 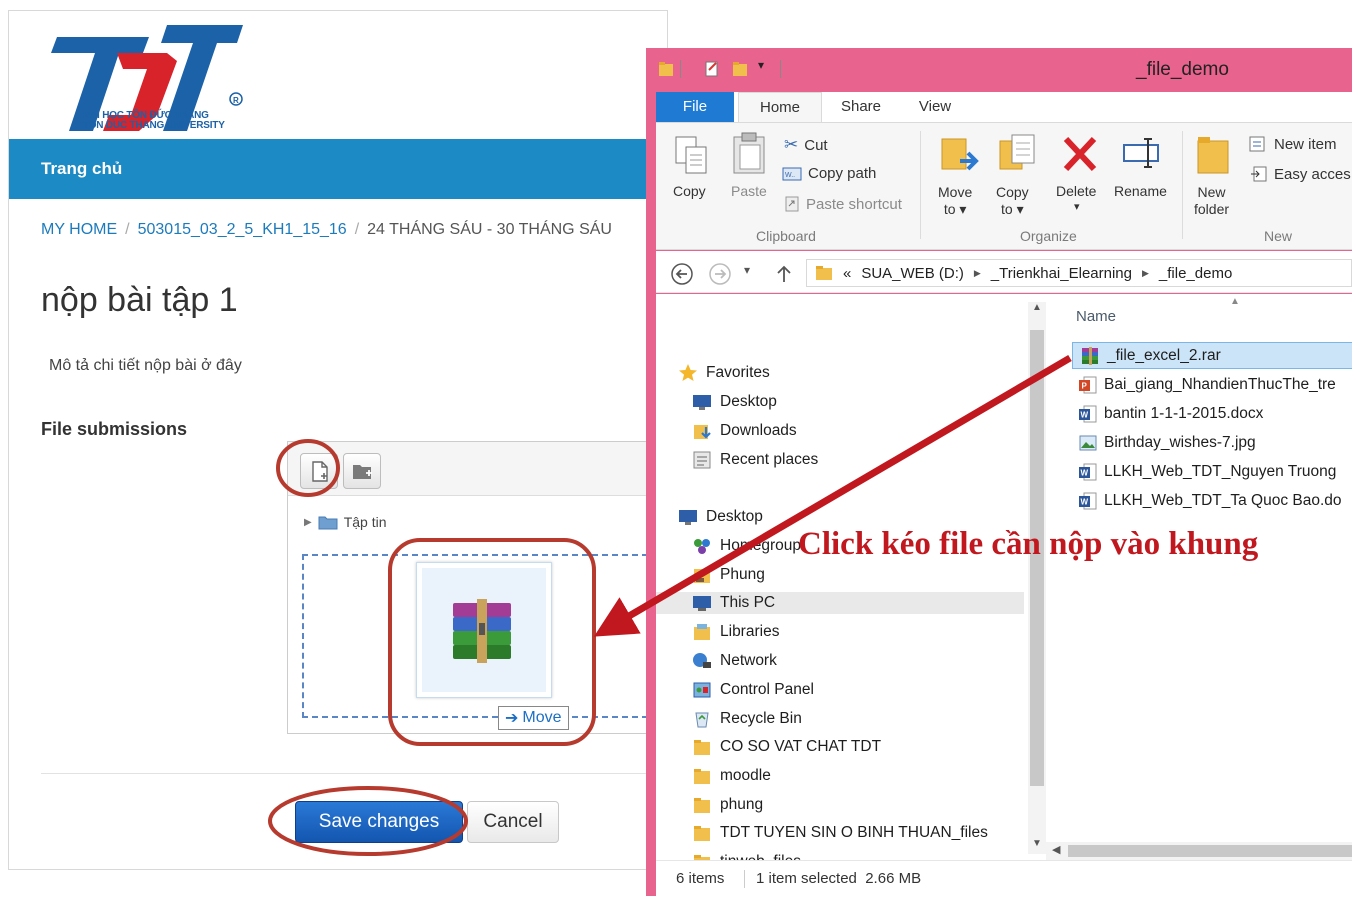 I want to click on copy-path-button: W.. Copy path, so click(x=829, y=173).